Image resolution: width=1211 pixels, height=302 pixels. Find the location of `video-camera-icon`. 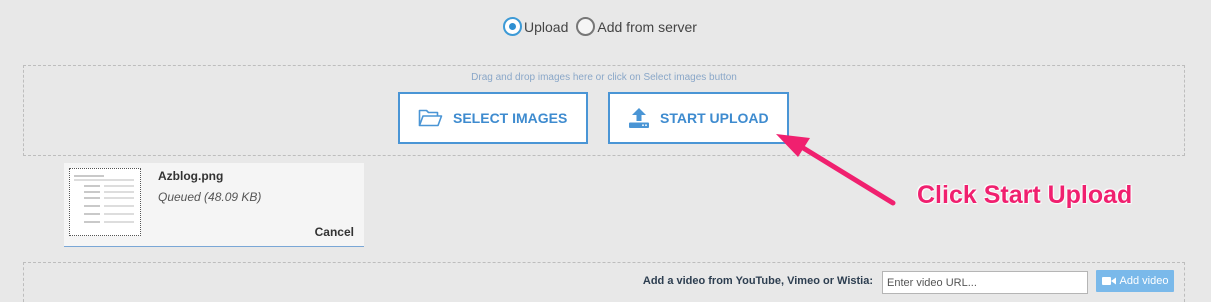

video-camera-icon is located at coordinates (1108, 281).